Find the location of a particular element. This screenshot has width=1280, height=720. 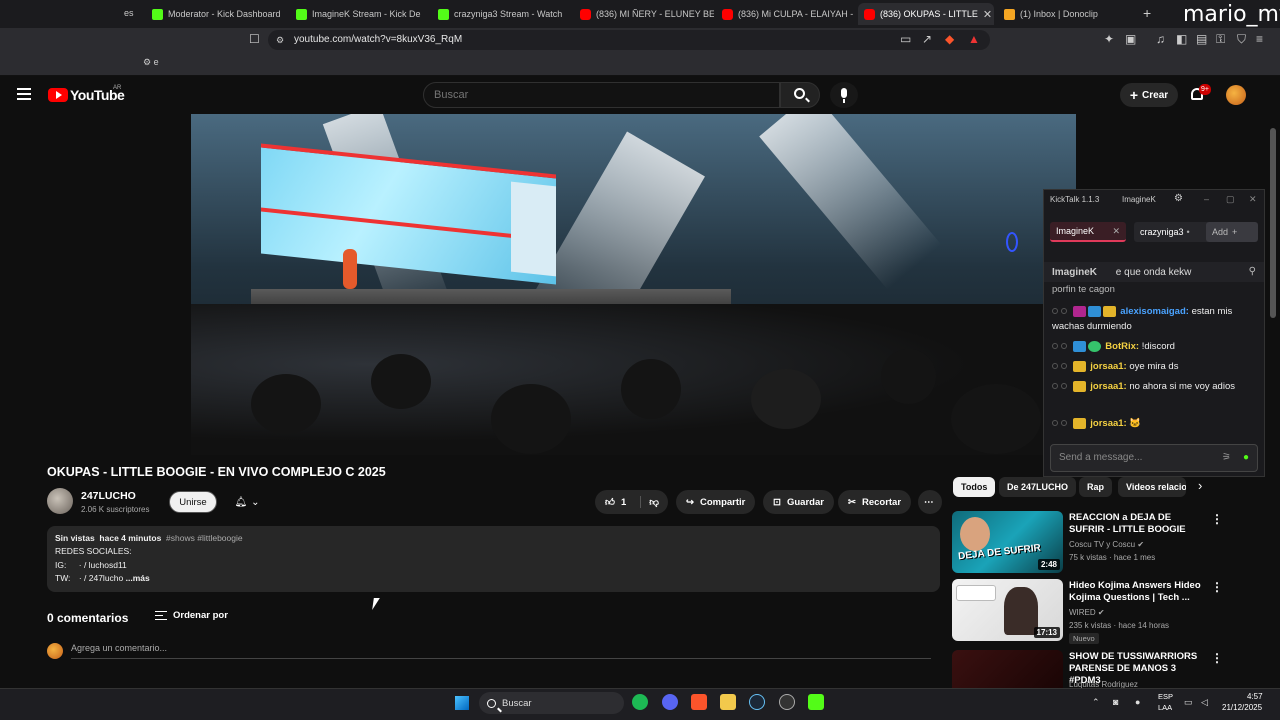

hashtags: #shows #littleboogie is located at coordinates (204, 538).